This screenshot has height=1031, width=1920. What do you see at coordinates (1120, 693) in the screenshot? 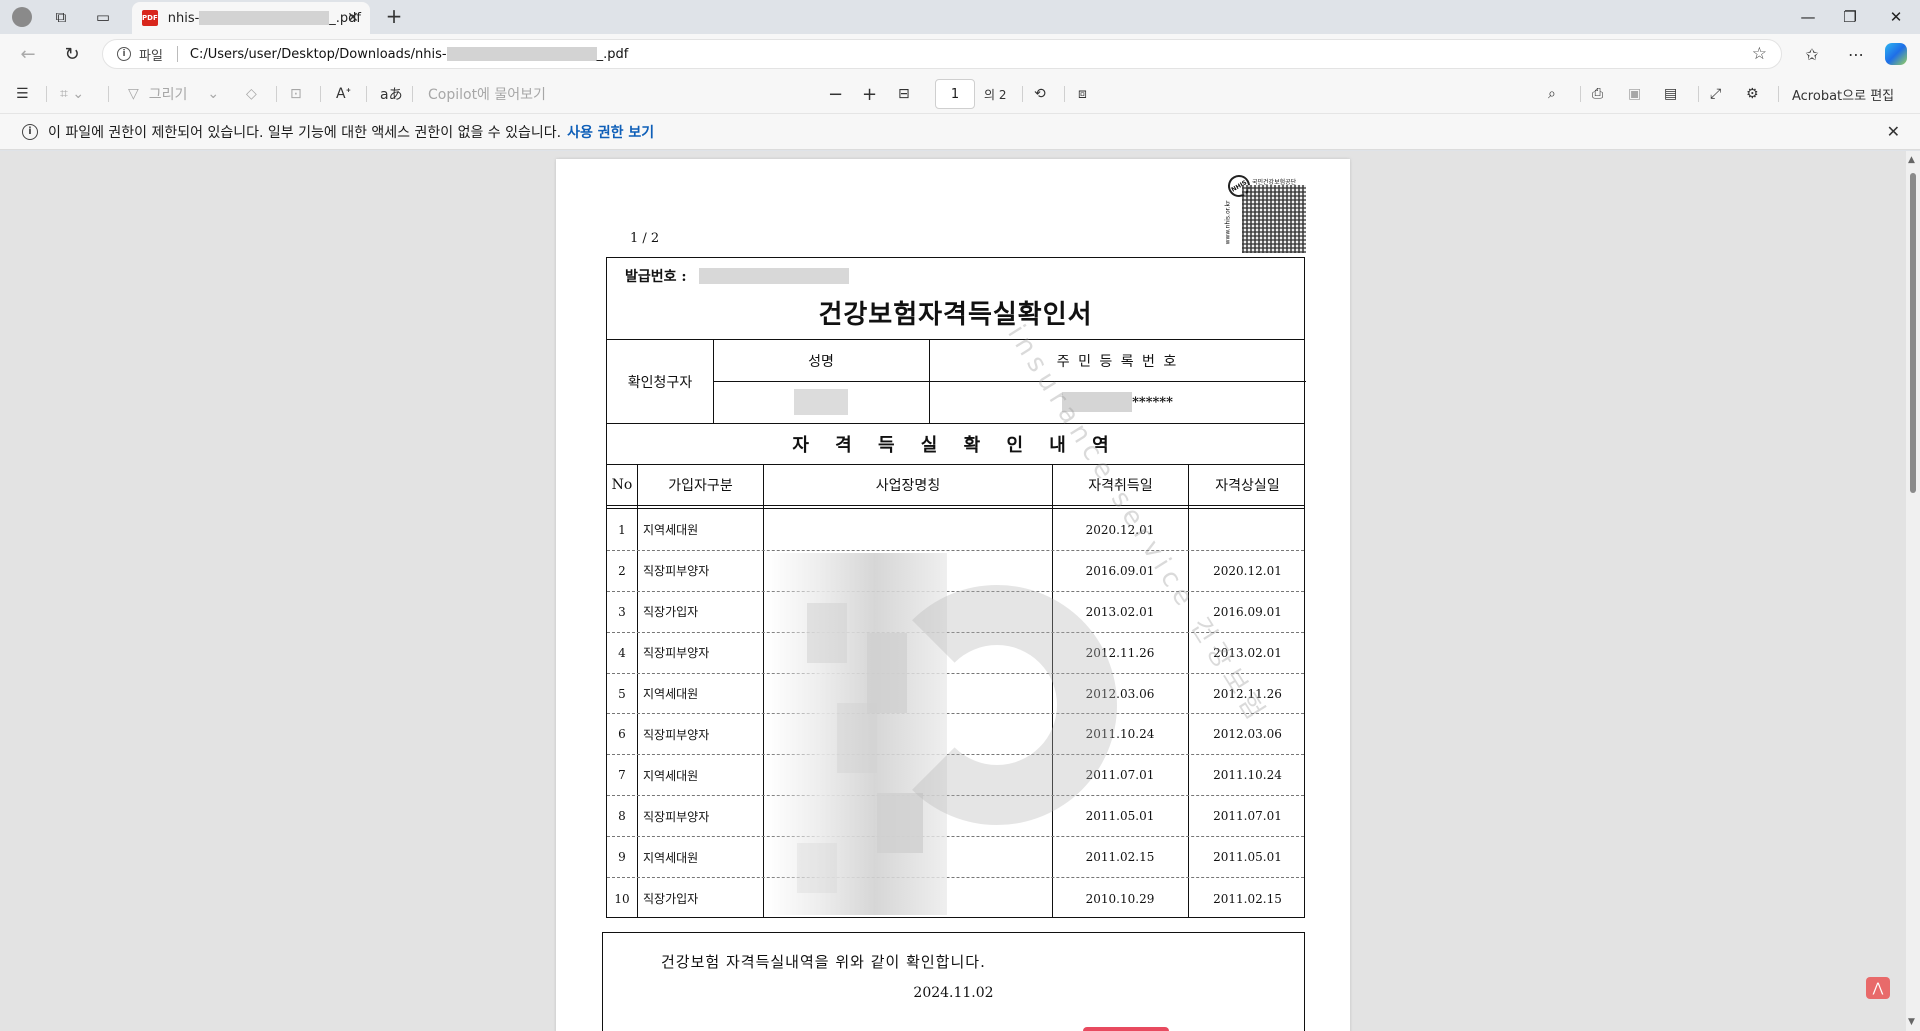
I see `cell-acquired: 2012.03.06` at bounding box center [1120, 693].